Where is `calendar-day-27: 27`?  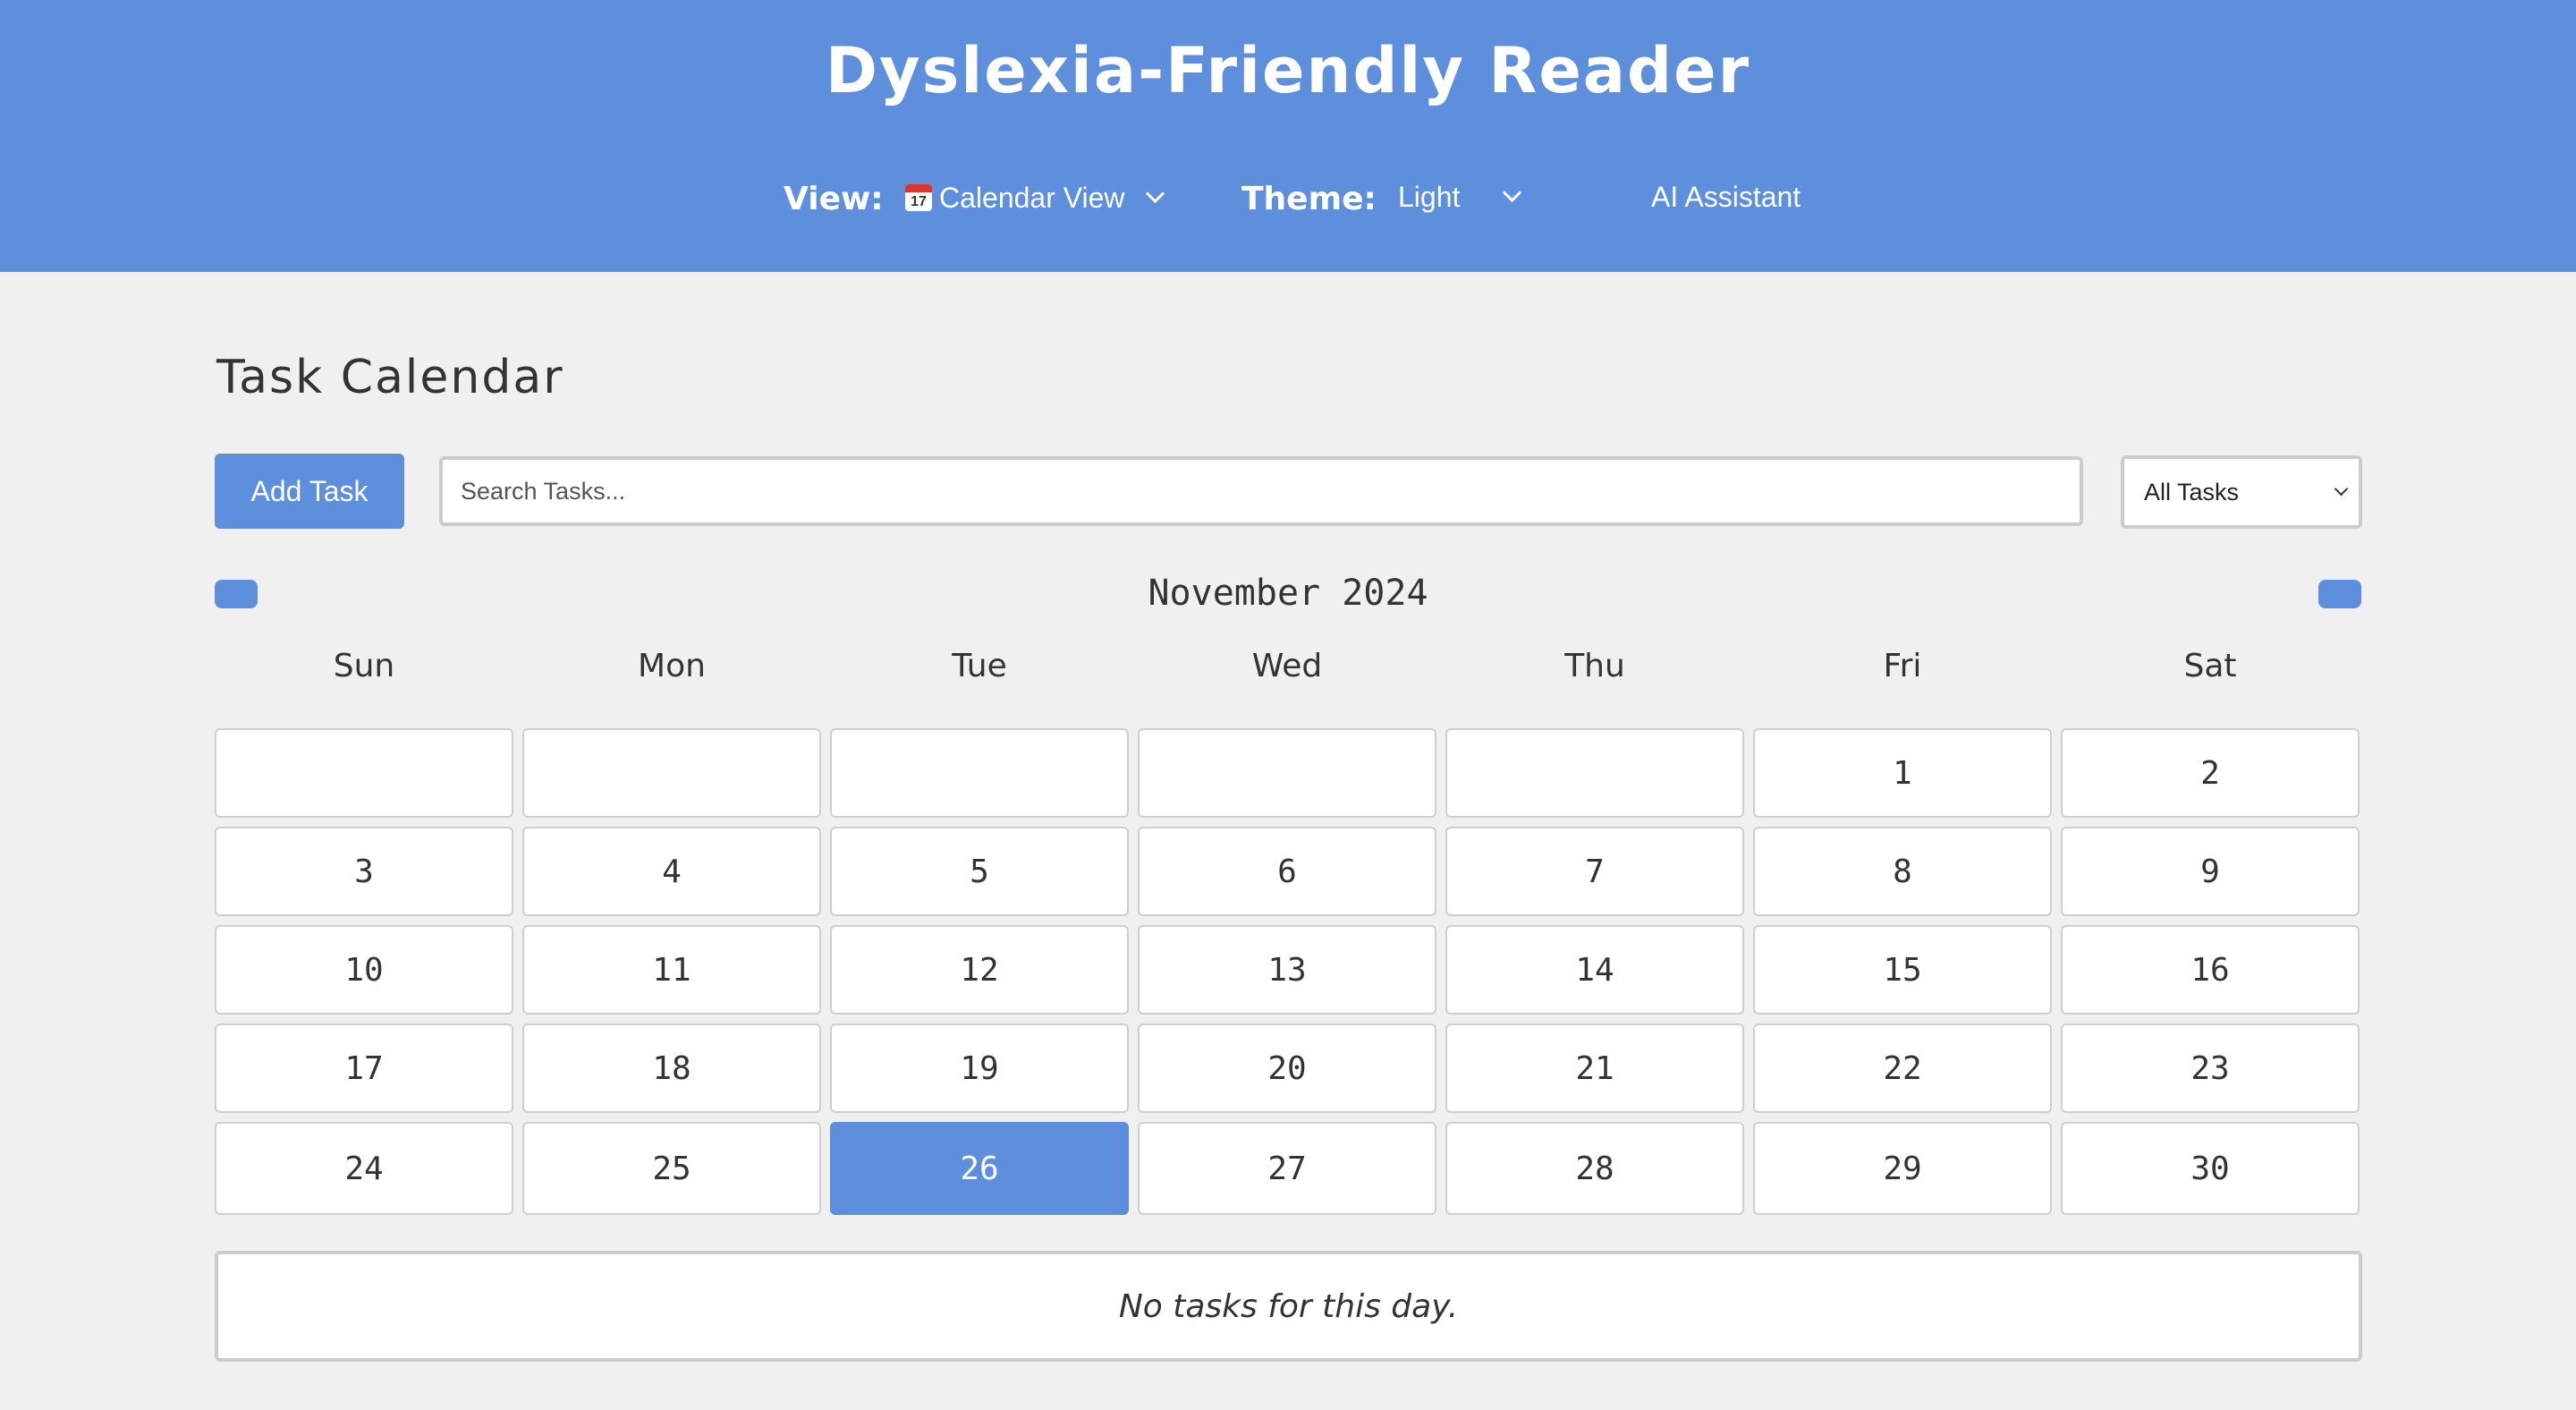 calendar-day-27: 27 is located at coordinates (1287, 1168).